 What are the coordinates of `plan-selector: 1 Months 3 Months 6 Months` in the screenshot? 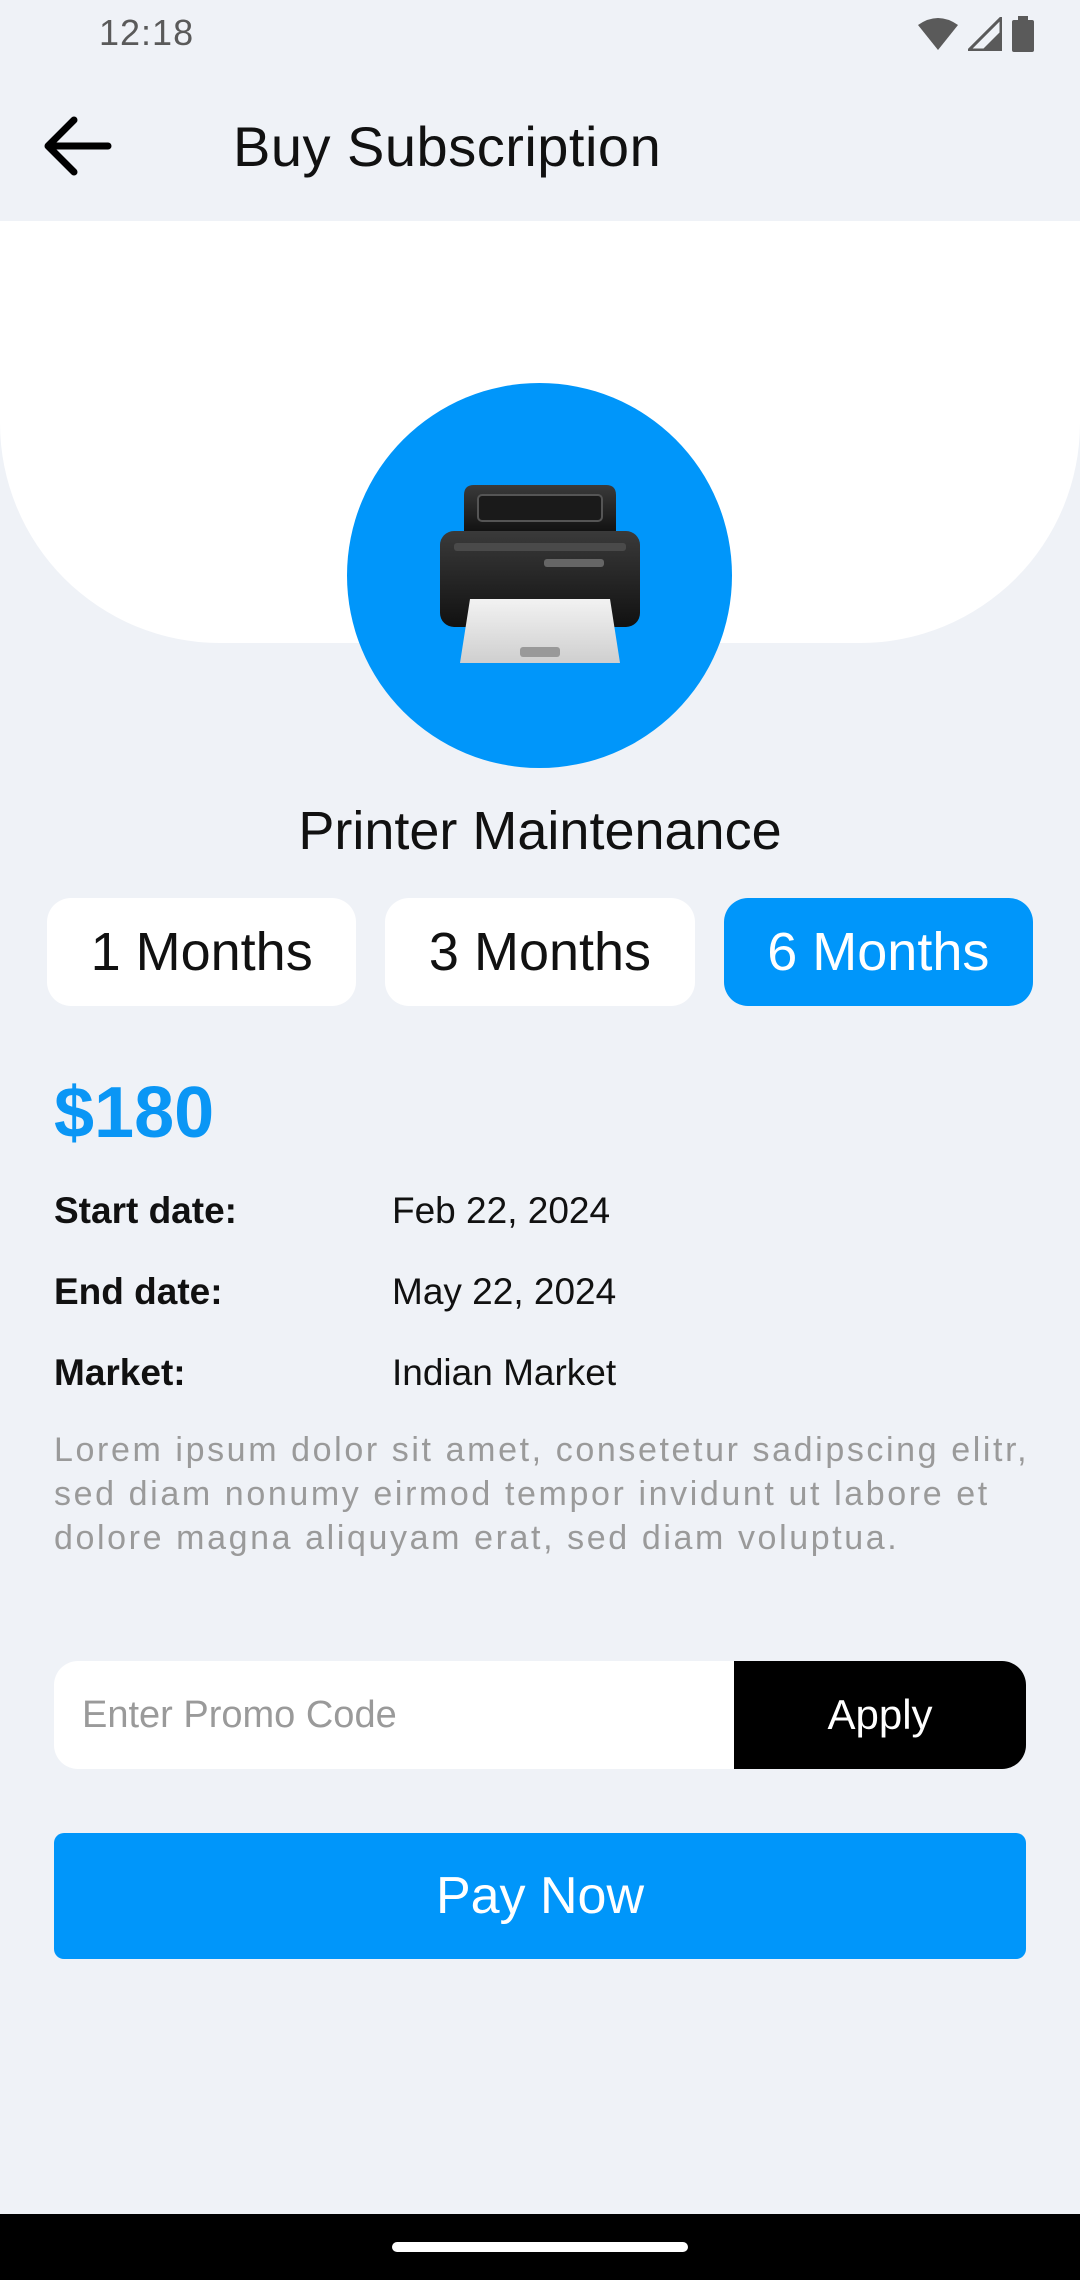 It's located at (540, 952).